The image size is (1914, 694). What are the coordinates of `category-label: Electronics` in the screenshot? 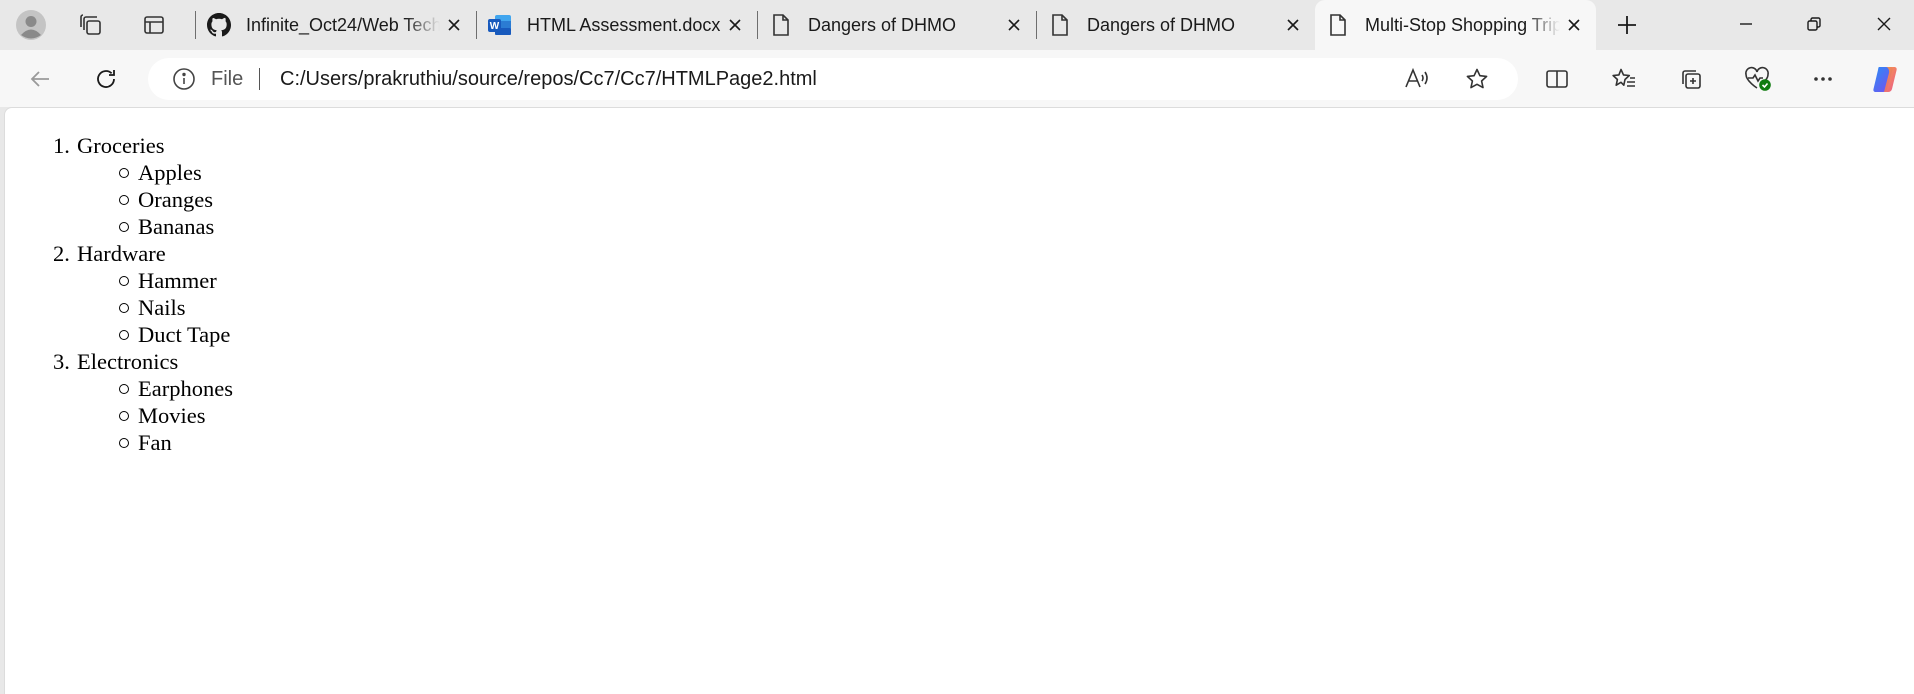 It's located at (128, 361).